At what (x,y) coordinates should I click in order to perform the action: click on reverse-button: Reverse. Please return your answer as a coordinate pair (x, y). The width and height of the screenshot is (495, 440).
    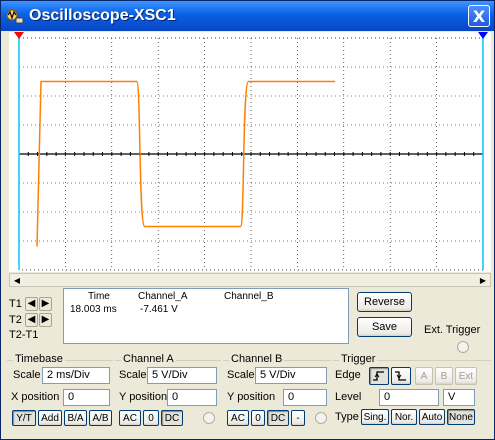
    Looking at the image, I should click on (384, 302).